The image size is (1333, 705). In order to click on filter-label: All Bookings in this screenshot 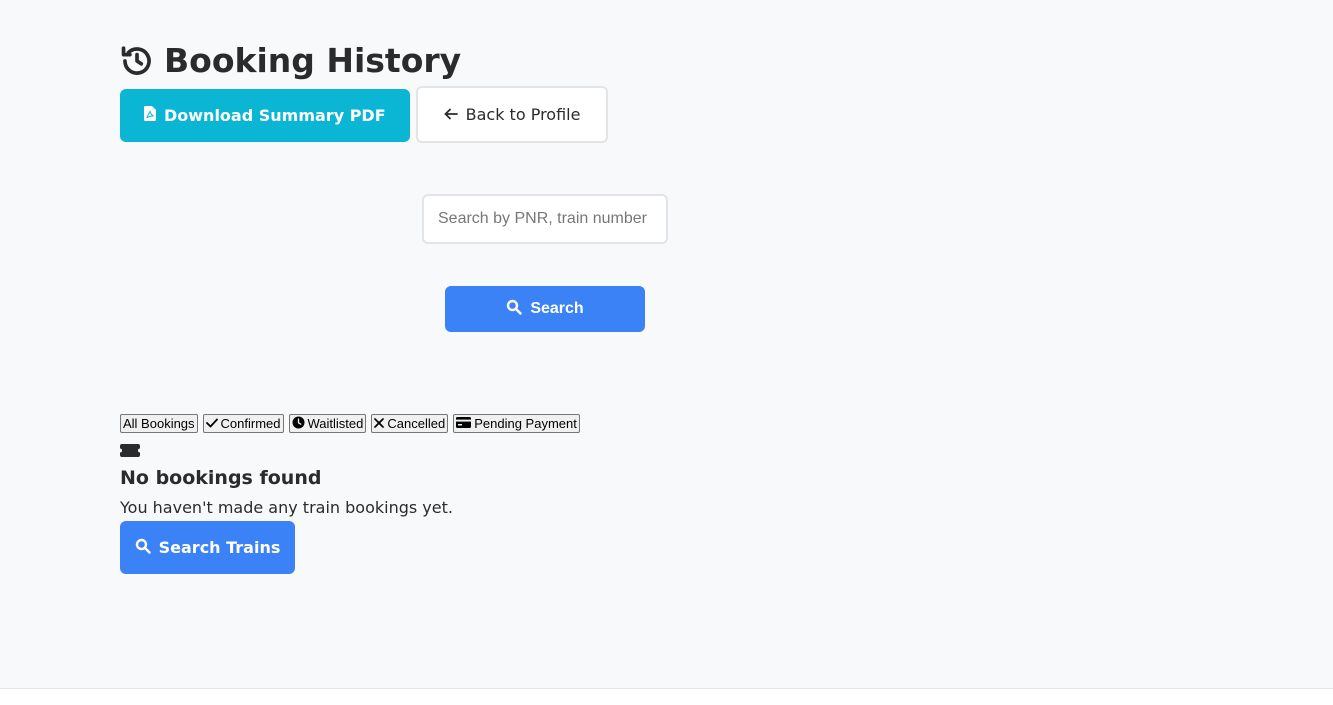, I will do `click(159, 423)`.